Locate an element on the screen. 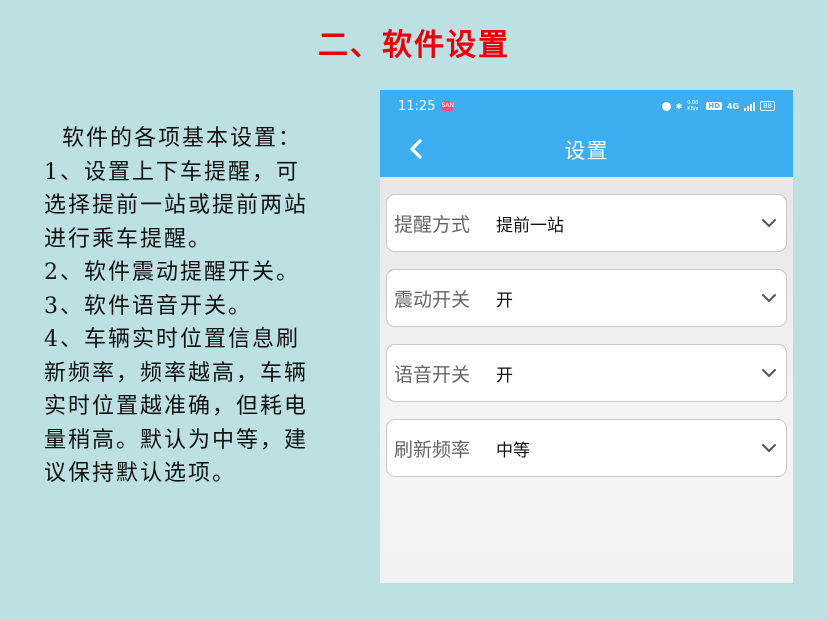  page-title: 设置 is located at coordinates (586, 150).